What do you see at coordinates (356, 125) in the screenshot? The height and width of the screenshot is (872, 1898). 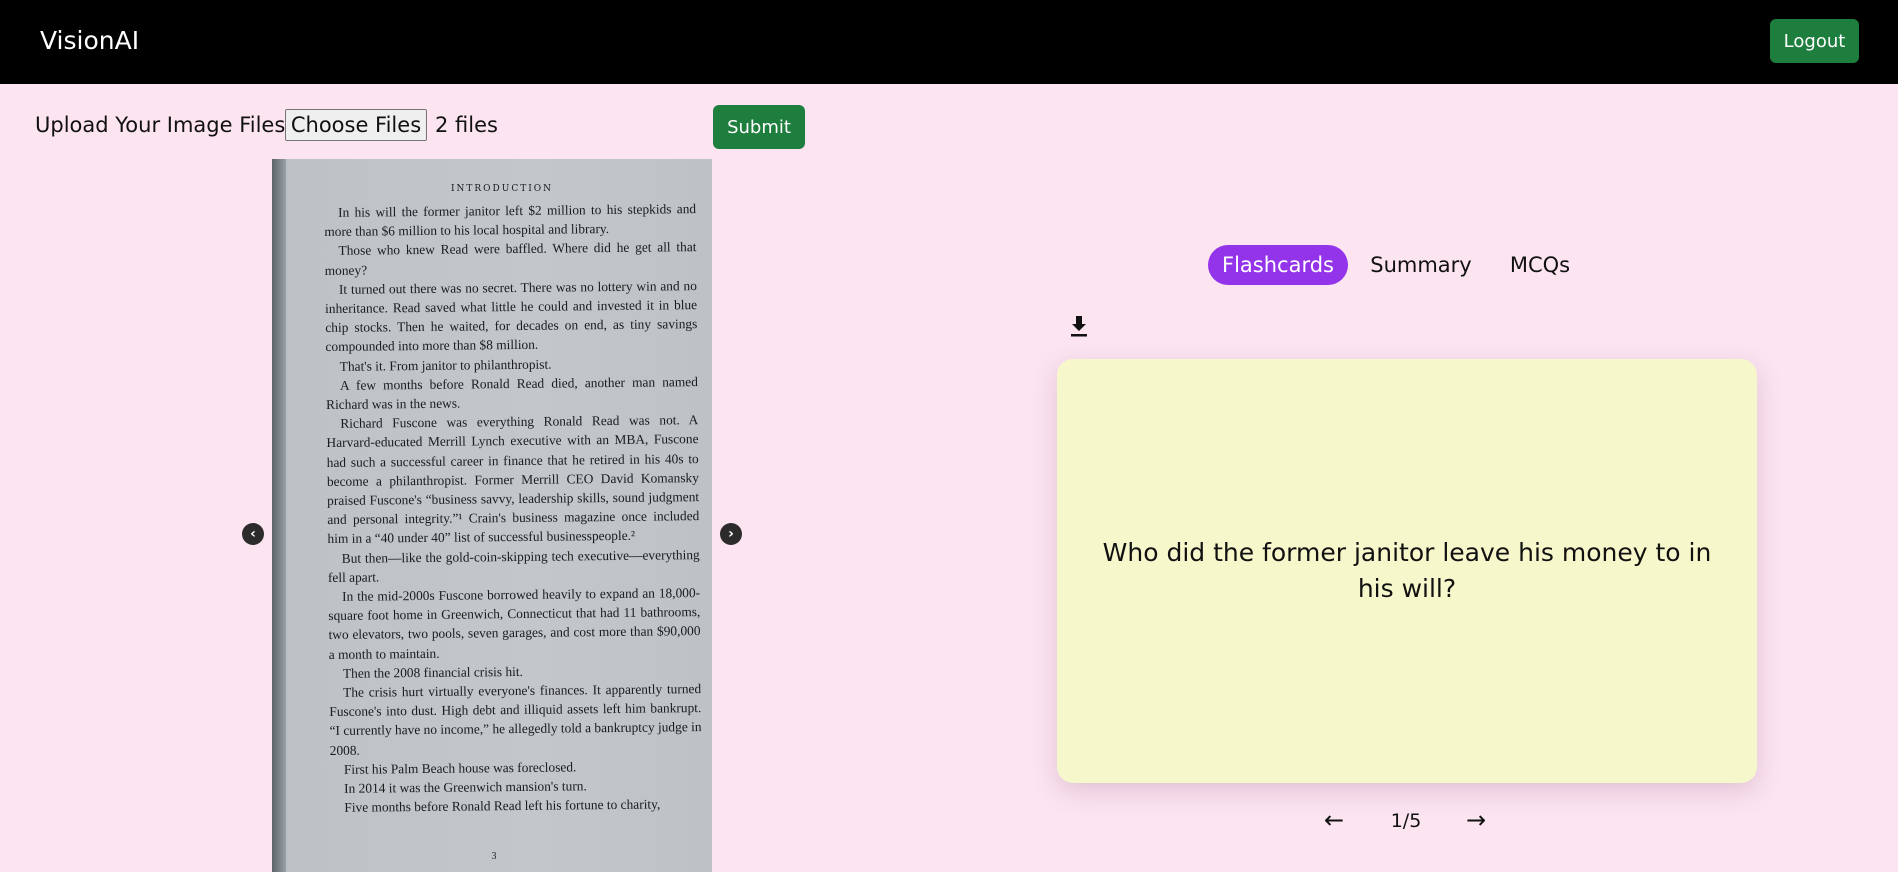 I see `choose-files-button: Choose Files` at bounding box center [356, 125].